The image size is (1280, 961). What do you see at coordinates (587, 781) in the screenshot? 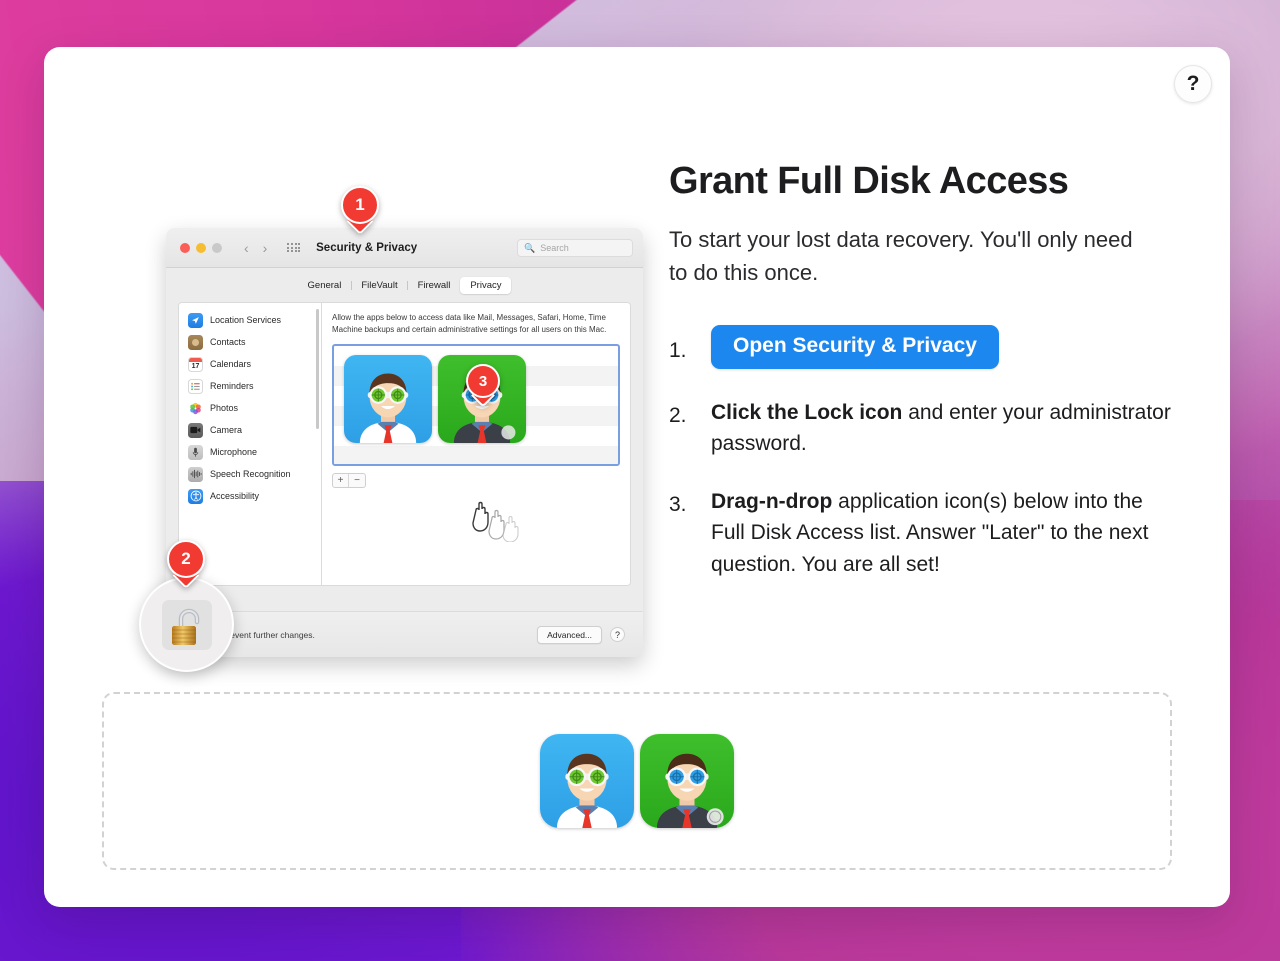
I see `draggable-app-icon-blue` at bounding box center [587, 781].